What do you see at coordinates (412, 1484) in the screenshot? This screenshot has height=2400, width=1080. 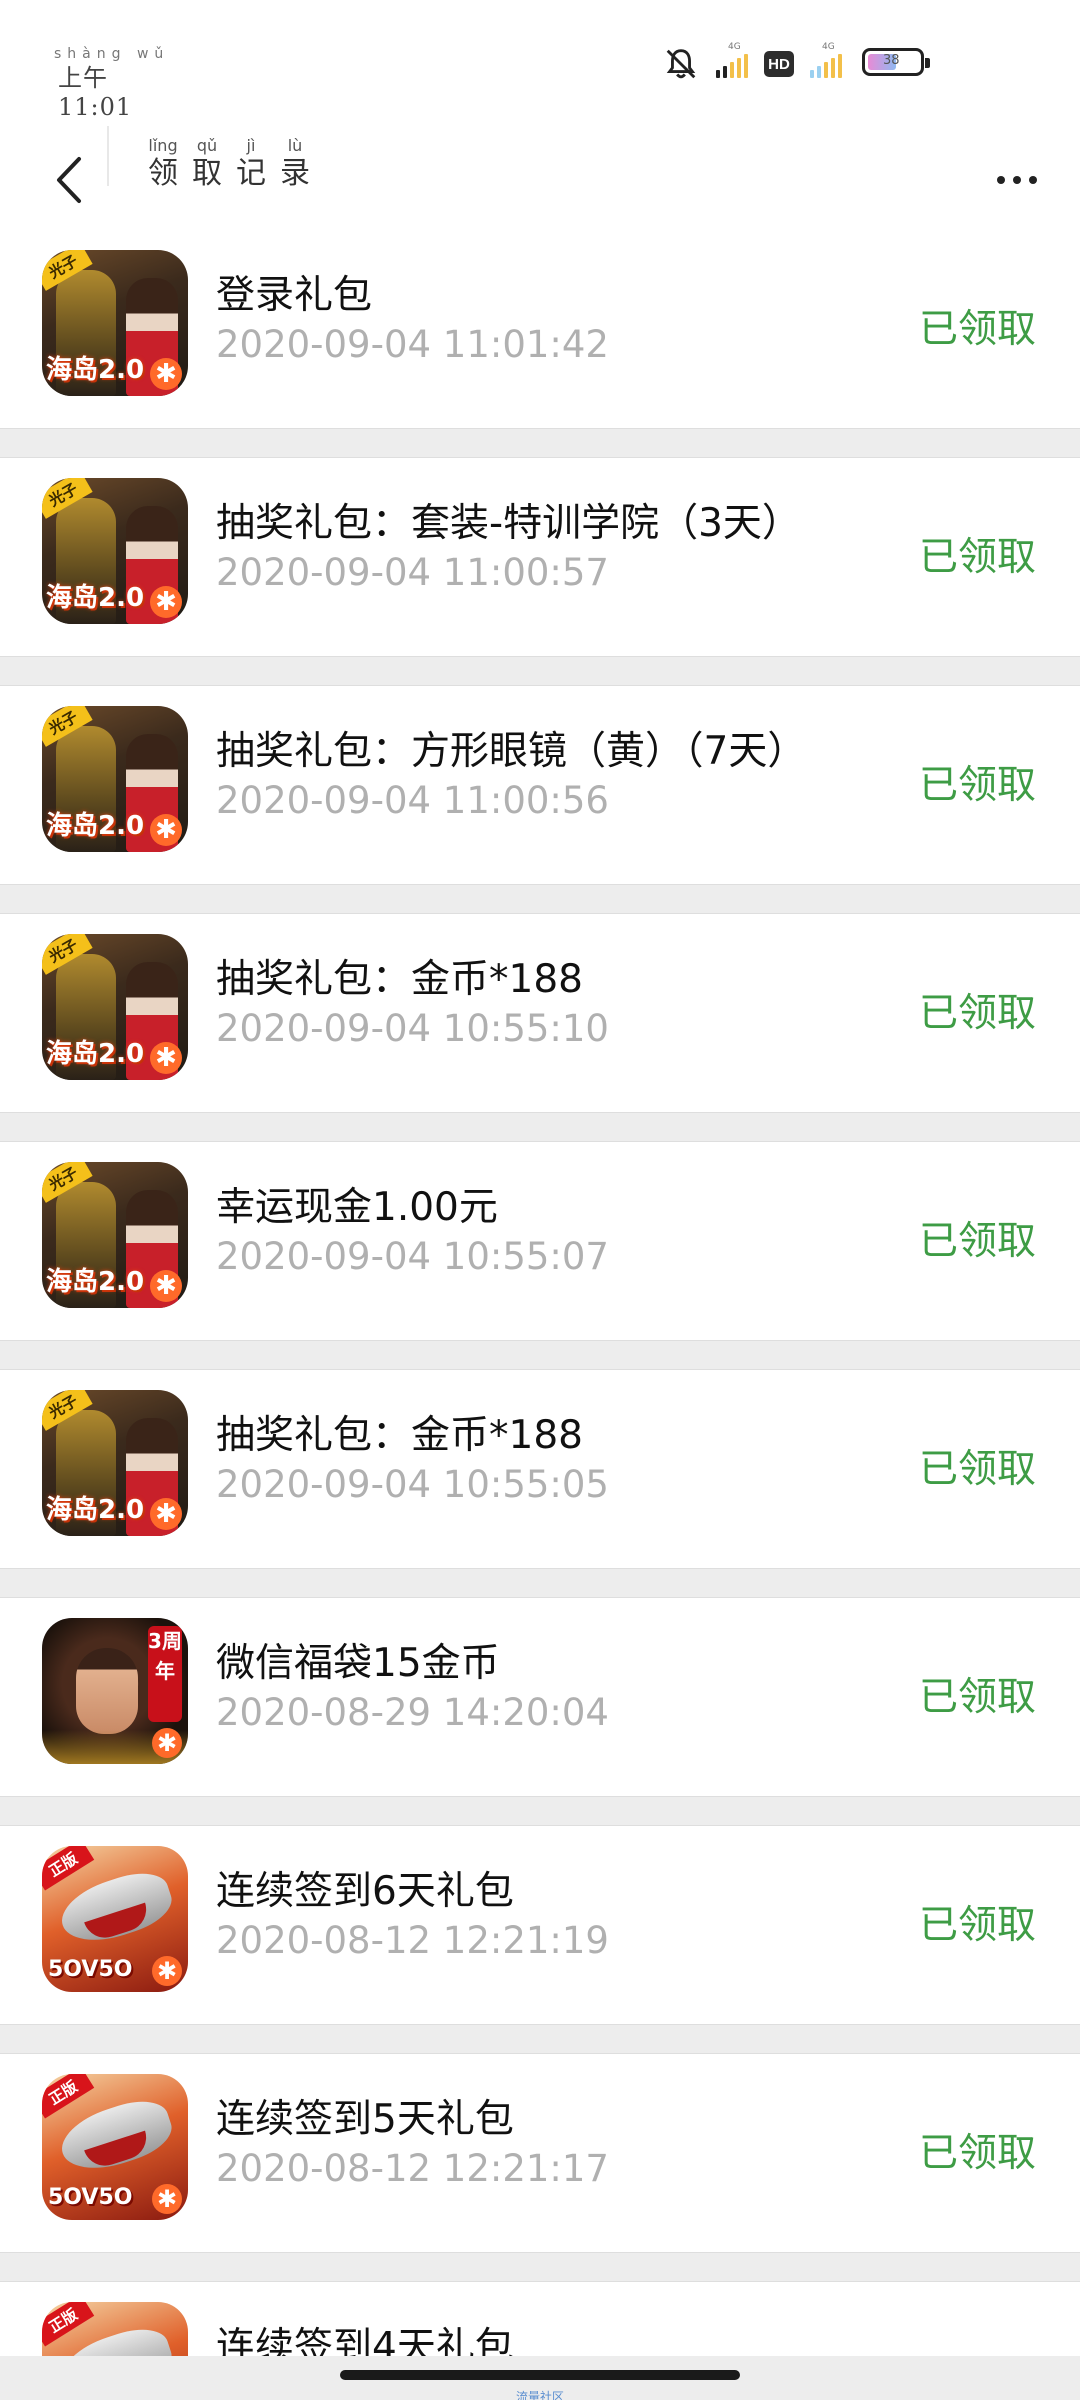 I see `record-time: 2020-09-04 10:55:05` at bounding box center [412, 1484].